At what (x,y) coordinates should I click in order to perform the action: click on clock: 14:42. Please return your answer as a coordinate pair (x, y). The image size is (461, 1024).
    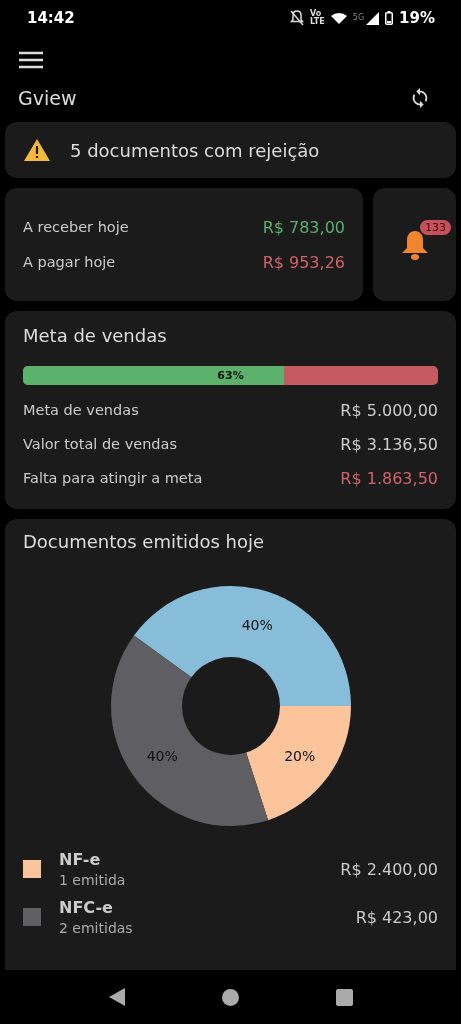
    Looking at the image, I should click on (51, 18).